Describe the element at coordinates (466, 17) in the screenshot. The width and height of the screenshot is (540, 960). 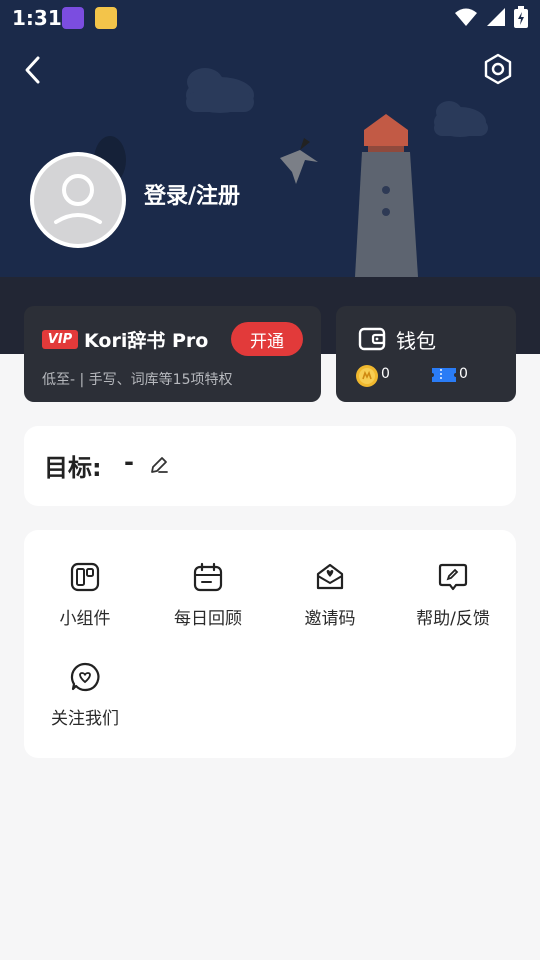
I see `wifi-icon` at that location.